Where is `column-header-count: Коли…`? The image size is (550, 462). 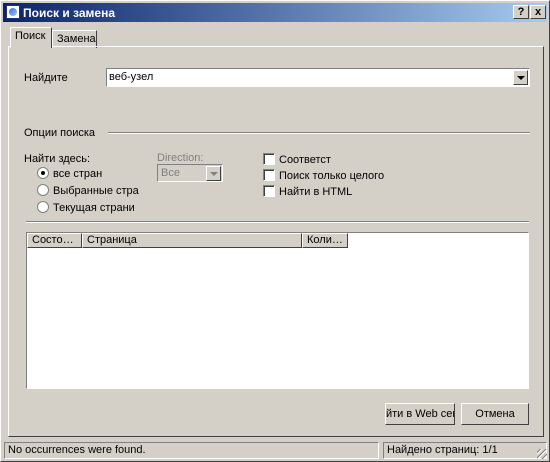 column-header-count: Коли… is located at coordinates (325, 240).